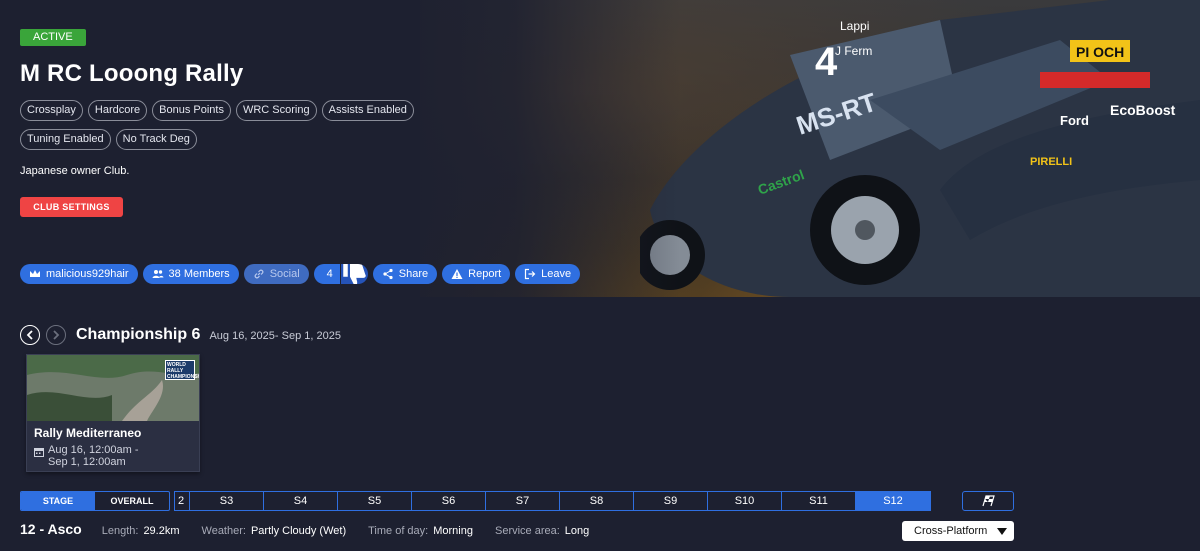 This screenshot has height=551, width=1200. I want to click on stage-tab-s12: S12, so click(893, 501).